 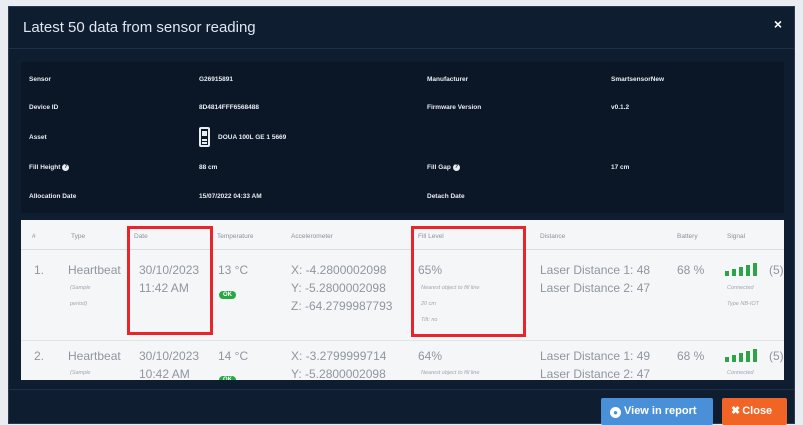 I want to click on asset-value: DOUA 100L GE 1 5669, so click(x=252, y=138).